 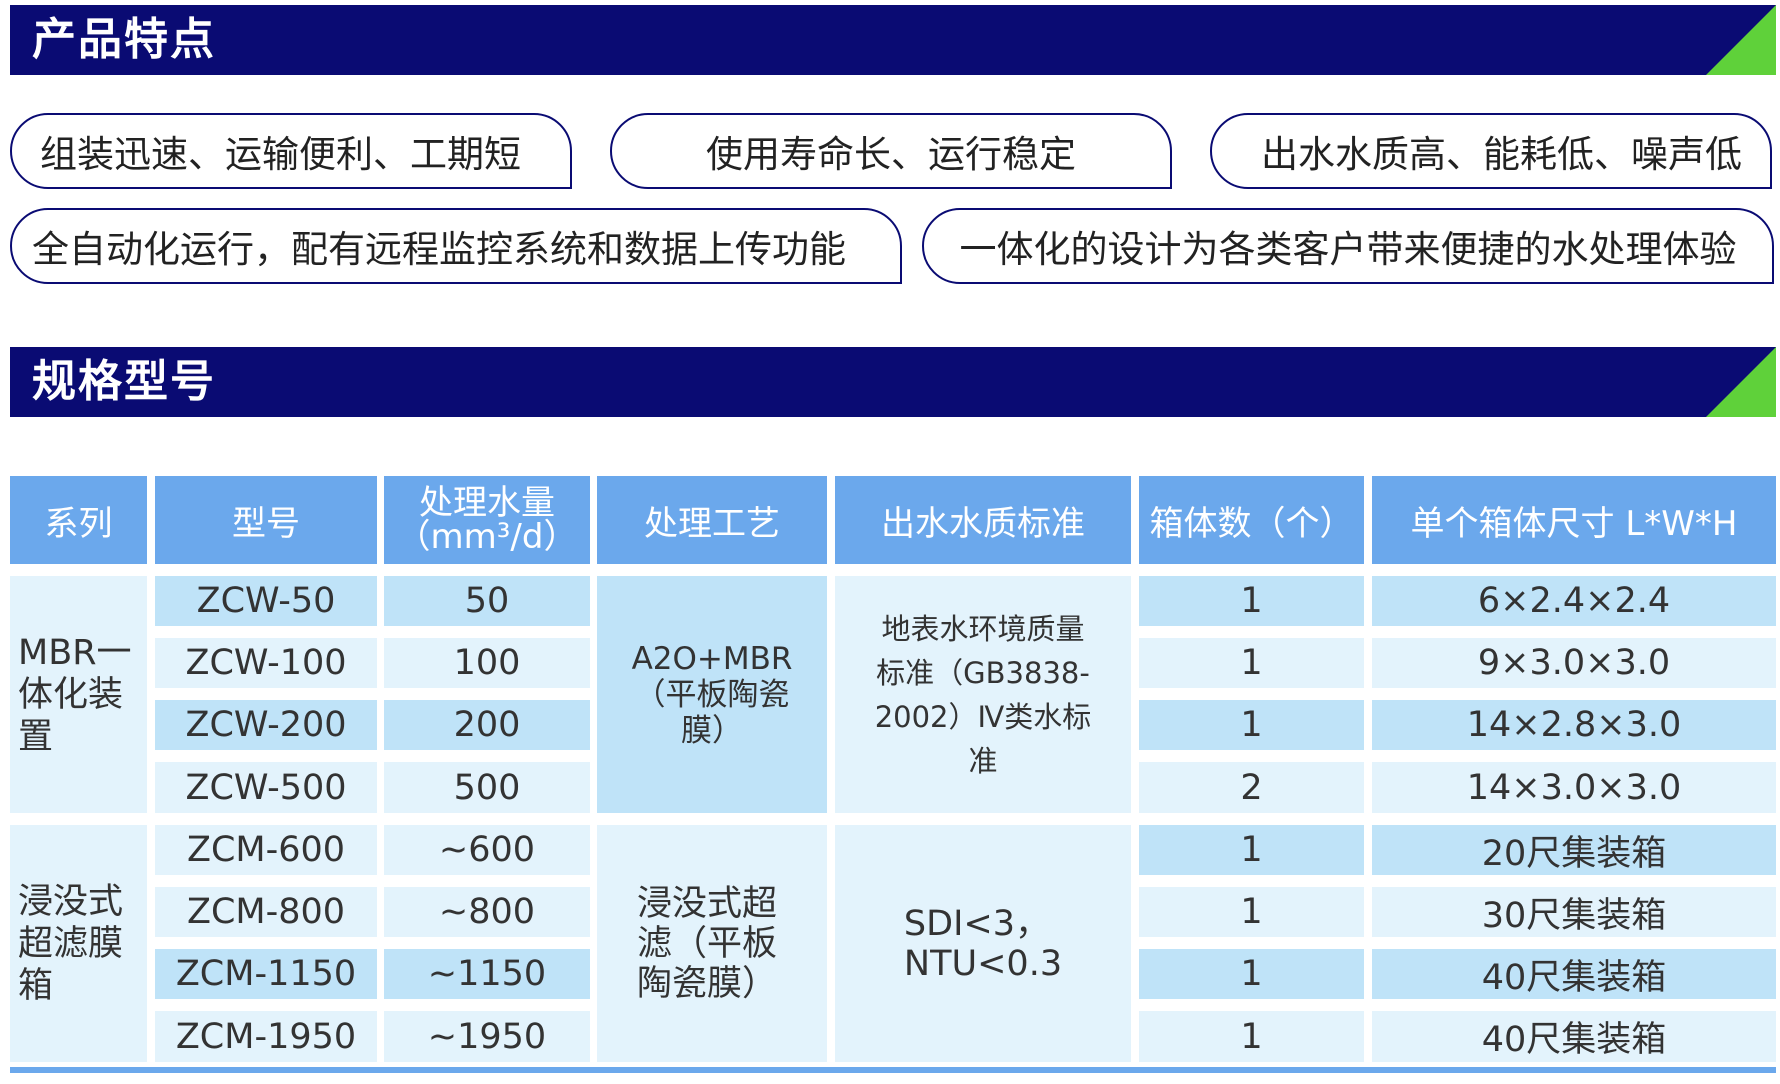 I want to click on model-cell: ZCM-800, so click(x=266, y=912).